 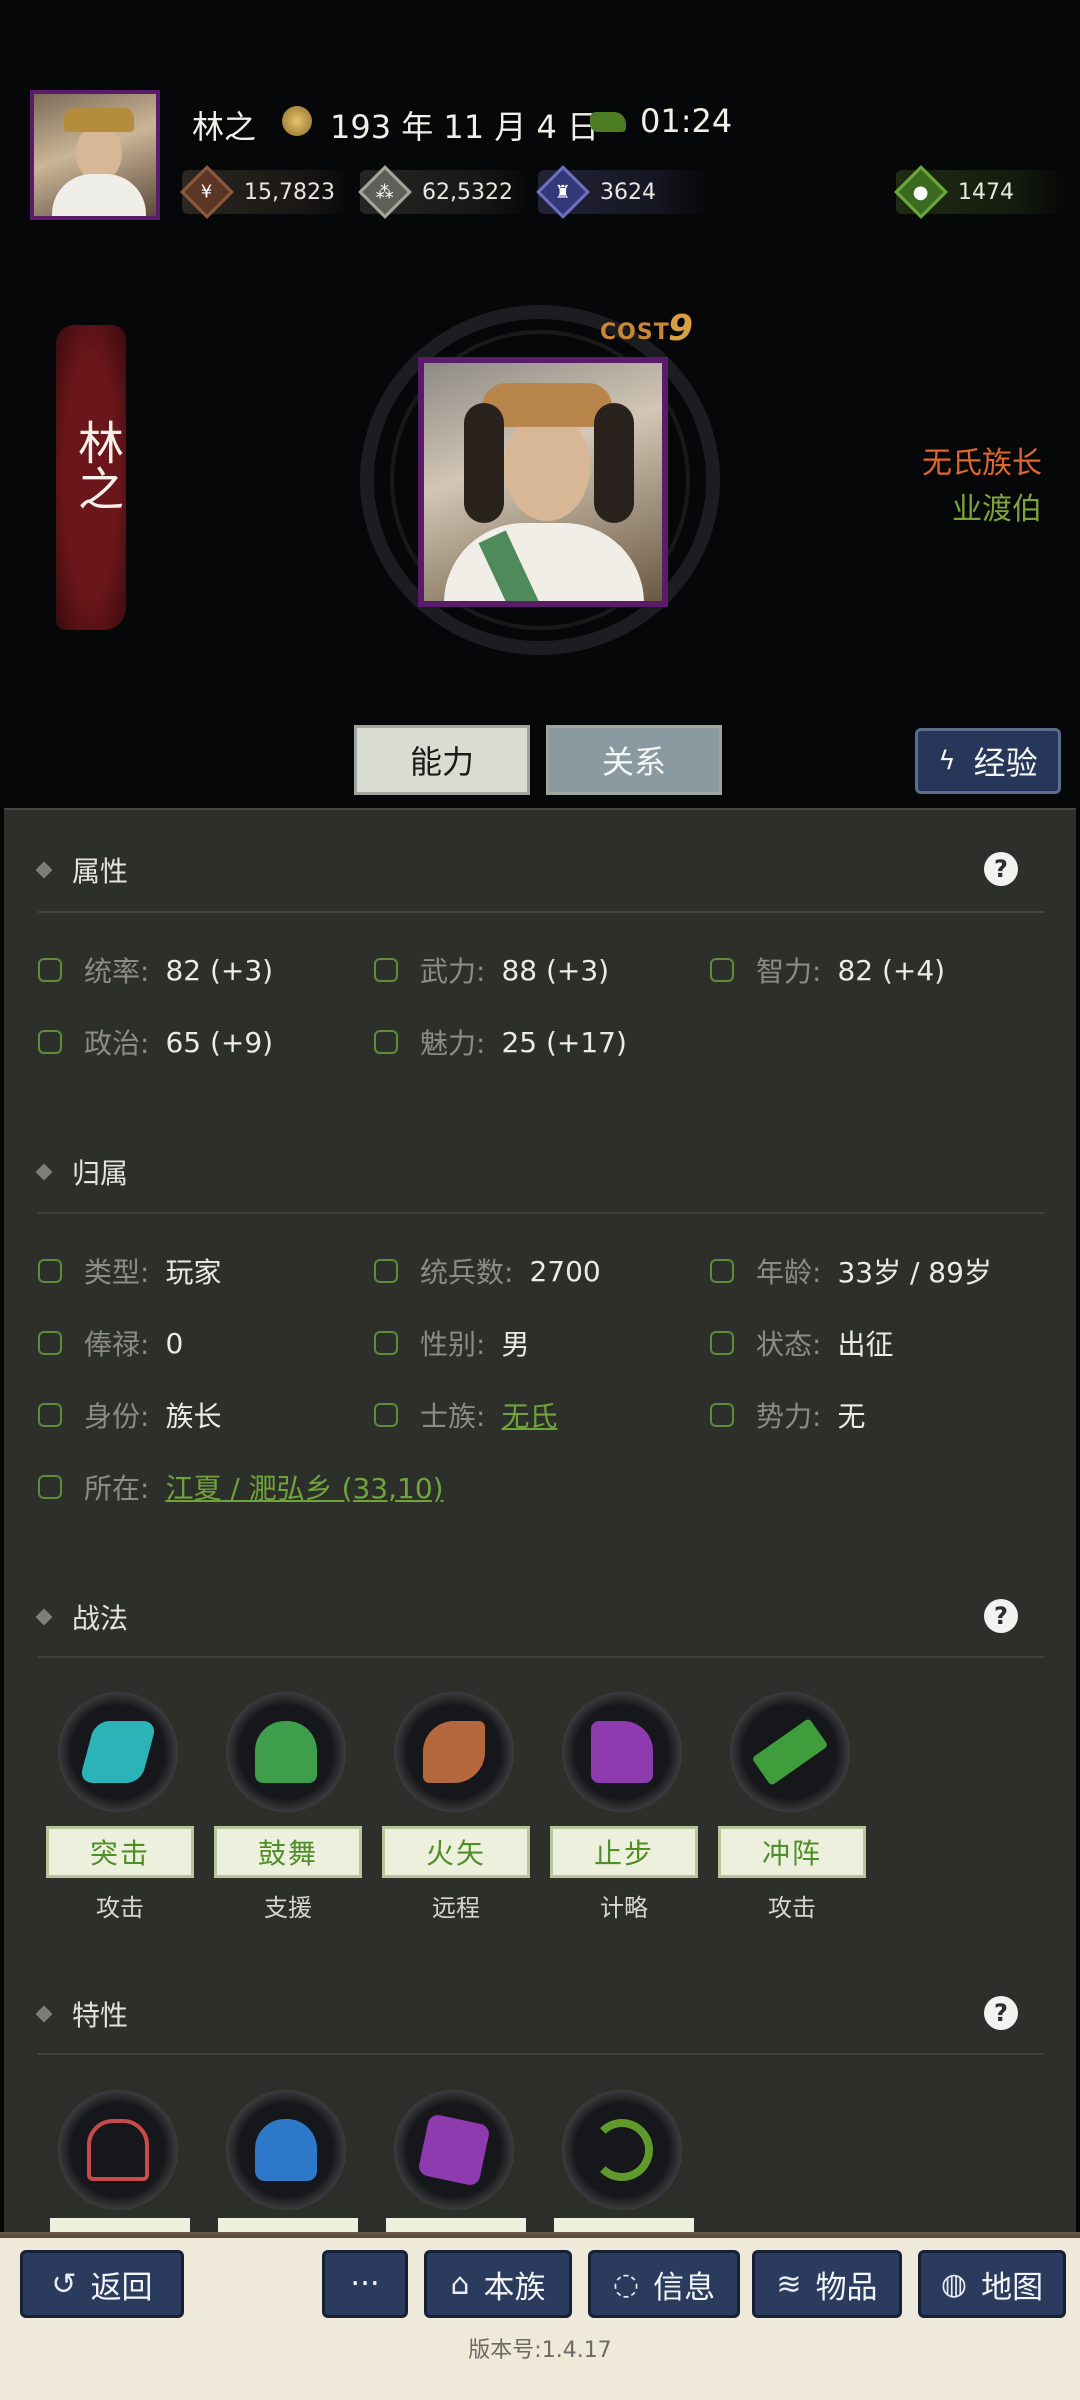 What do you see at coordinates (454, 1752) in the screenshot?
I see `tactic-fire-arrow-icon` at bounding box center [454, 1752].